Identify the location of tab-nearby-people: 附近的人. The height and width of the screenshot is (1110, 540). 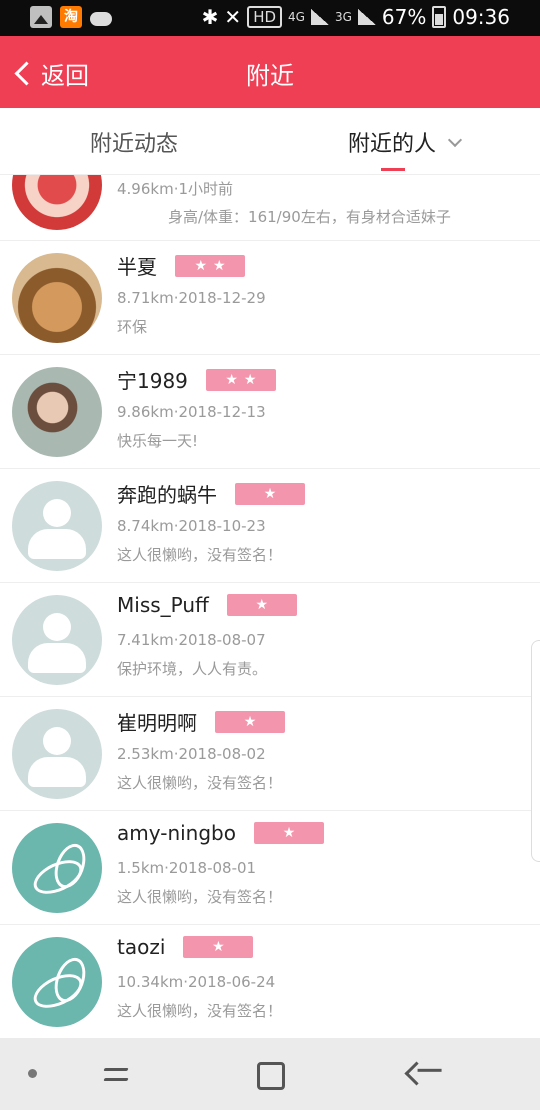
(405, 142).